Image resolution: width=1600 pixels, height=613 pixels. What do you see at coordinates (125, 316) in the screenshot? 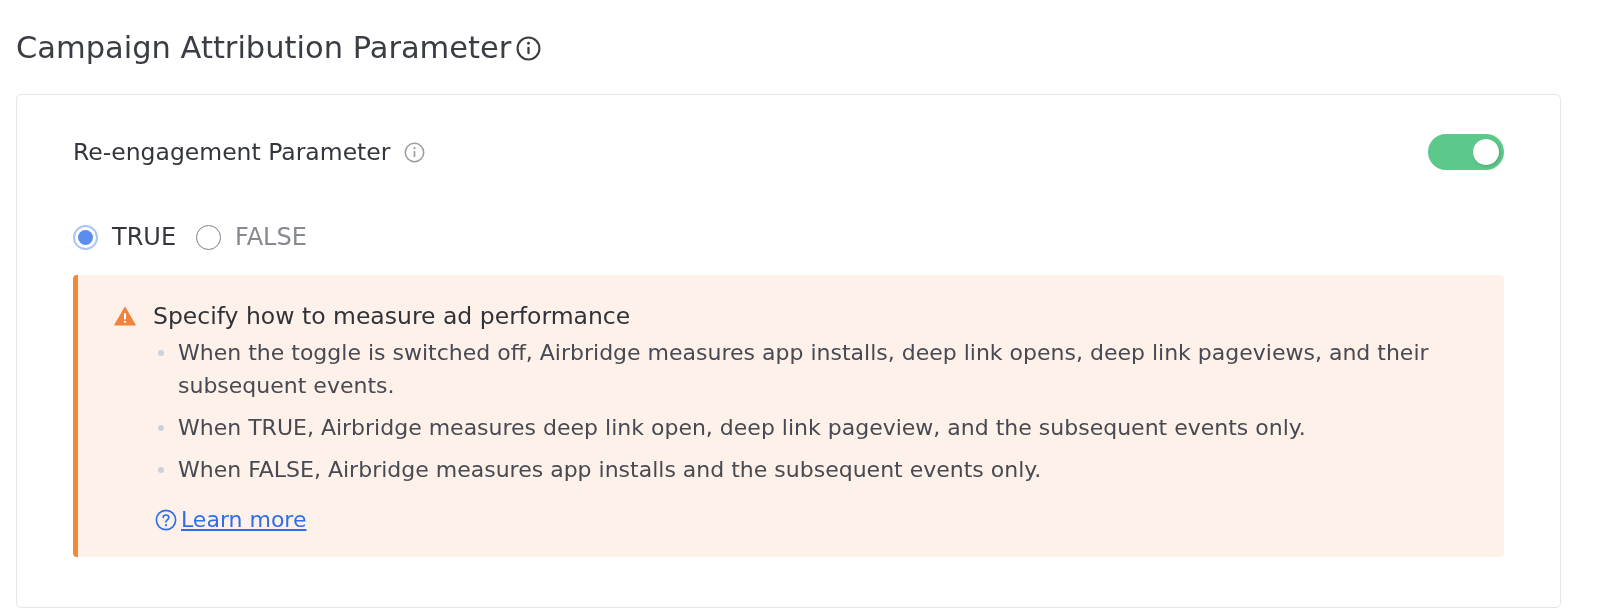
I see `warning-icon` at bounding box center [125, 316].